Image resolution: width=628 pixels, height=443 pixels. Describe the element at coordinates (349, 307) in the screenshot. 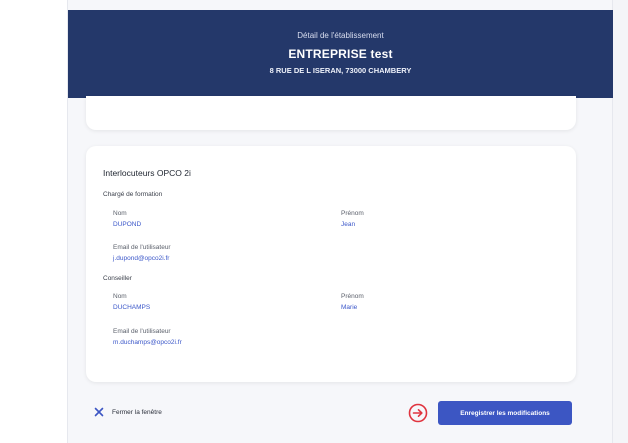

I see `conseiller-prenom-value: Marie` at that location.